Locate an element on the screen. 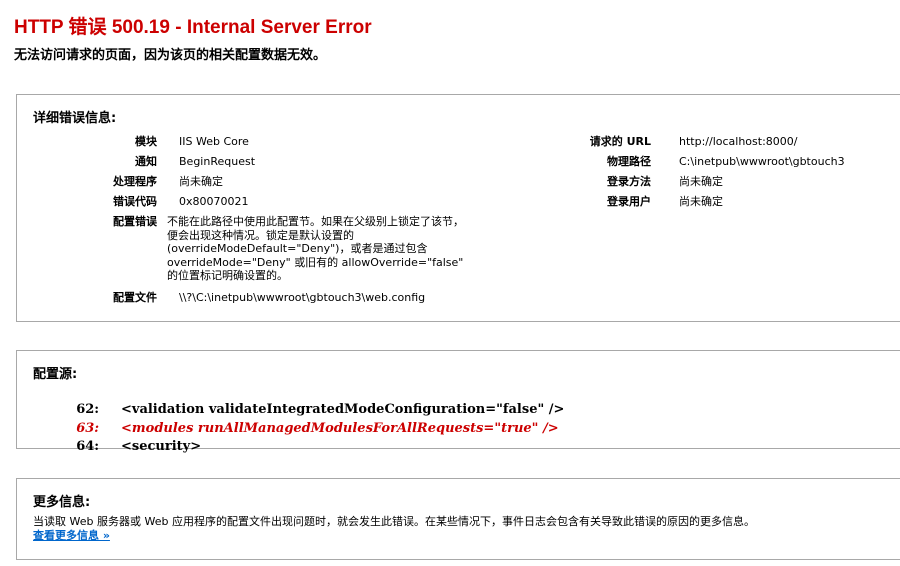  detail-label: 处理程序 is located at coordinates (135, 181).